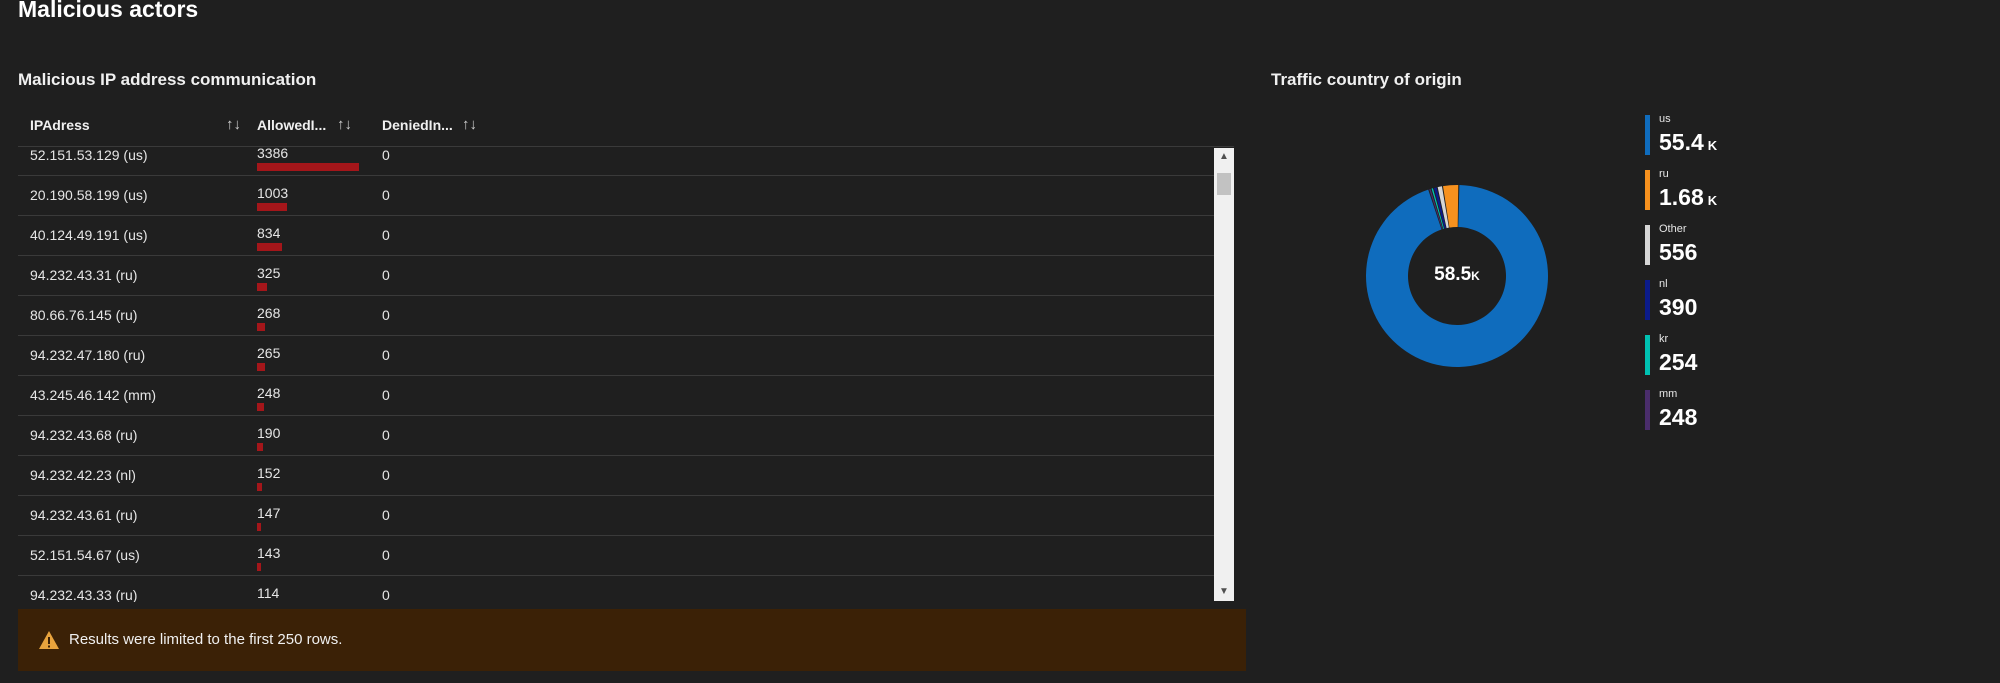 This screenshot has height=683, width=2000. I want to click on cell-allowed: 834, so click(317, 236).